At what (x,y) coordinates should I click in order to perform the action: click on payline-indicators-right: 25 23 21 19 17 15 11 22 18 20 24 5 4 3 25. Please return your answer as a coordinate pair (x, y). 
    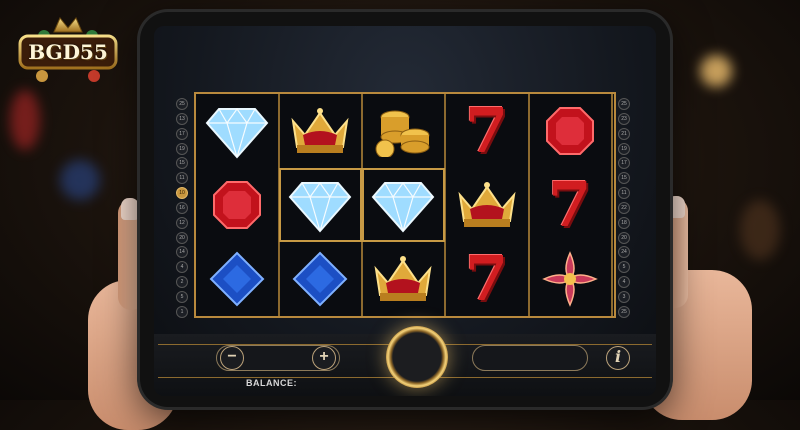
    Looking at the image, I should click on (625, 208).